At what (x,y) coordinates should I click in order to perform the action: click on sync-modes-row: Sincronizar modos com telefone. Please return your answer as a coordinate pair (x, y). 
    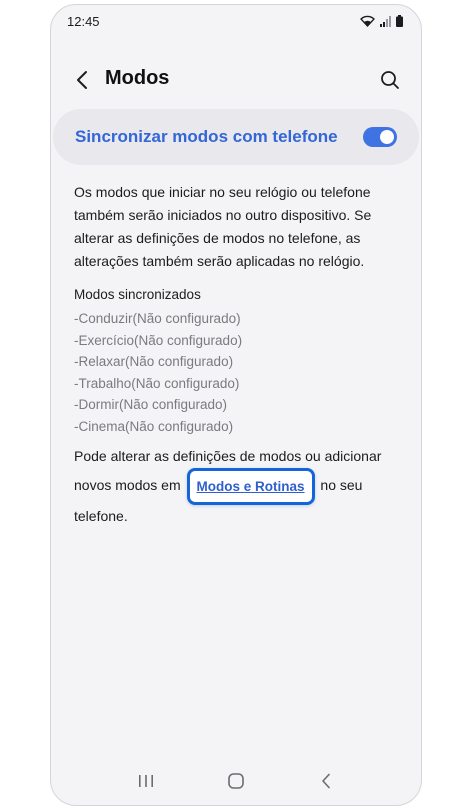
    Looking at the image, I should click on (236, 137).